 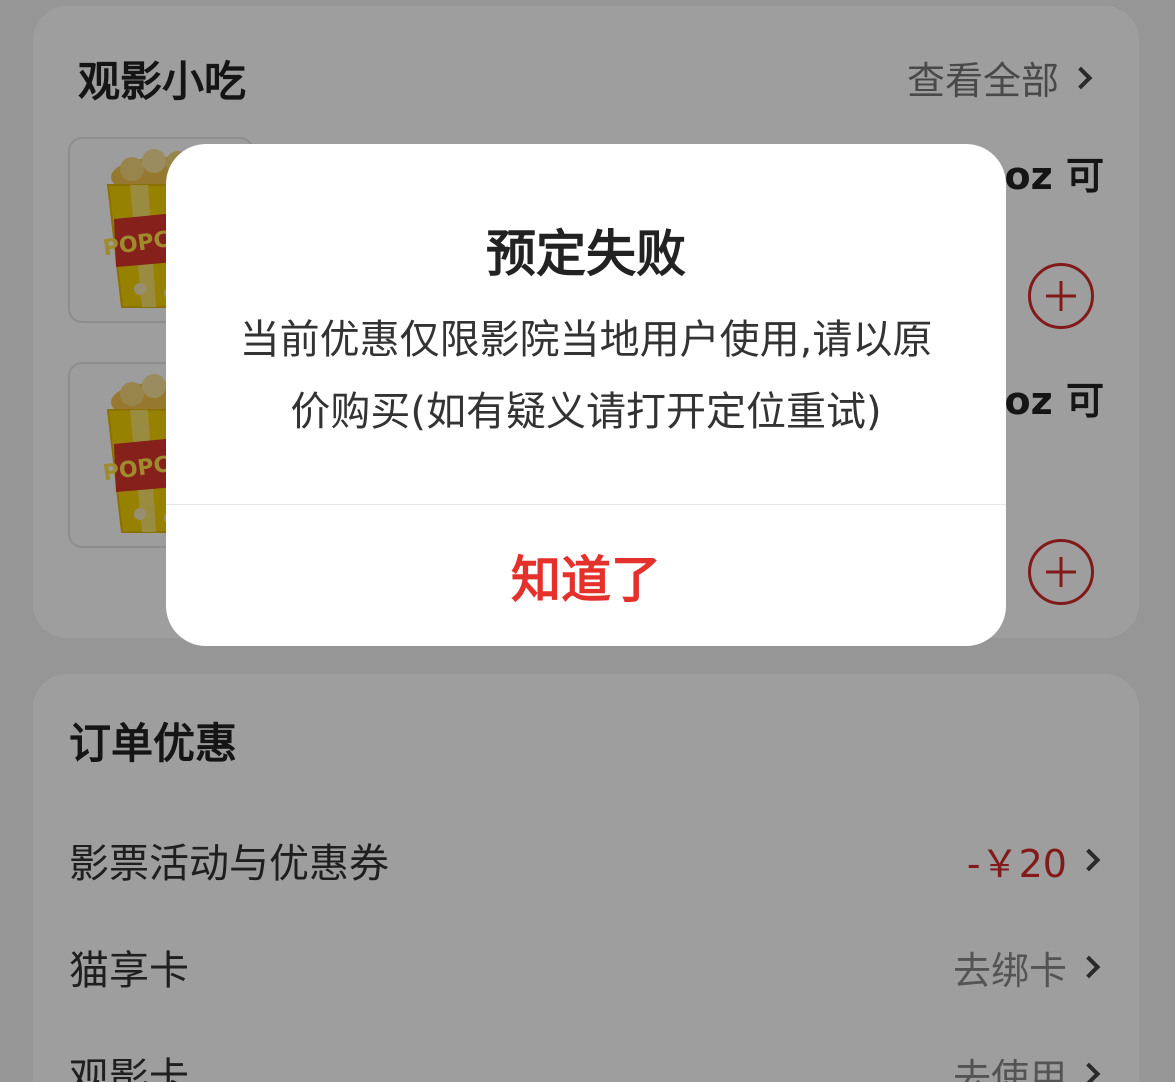 I want to click on dialog-title: 预定失败, so click(x=586, y=254).